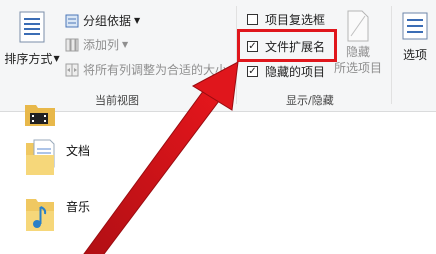  I want to click on show-hide-group-label: 显示/隐藏, so click(310, 100).